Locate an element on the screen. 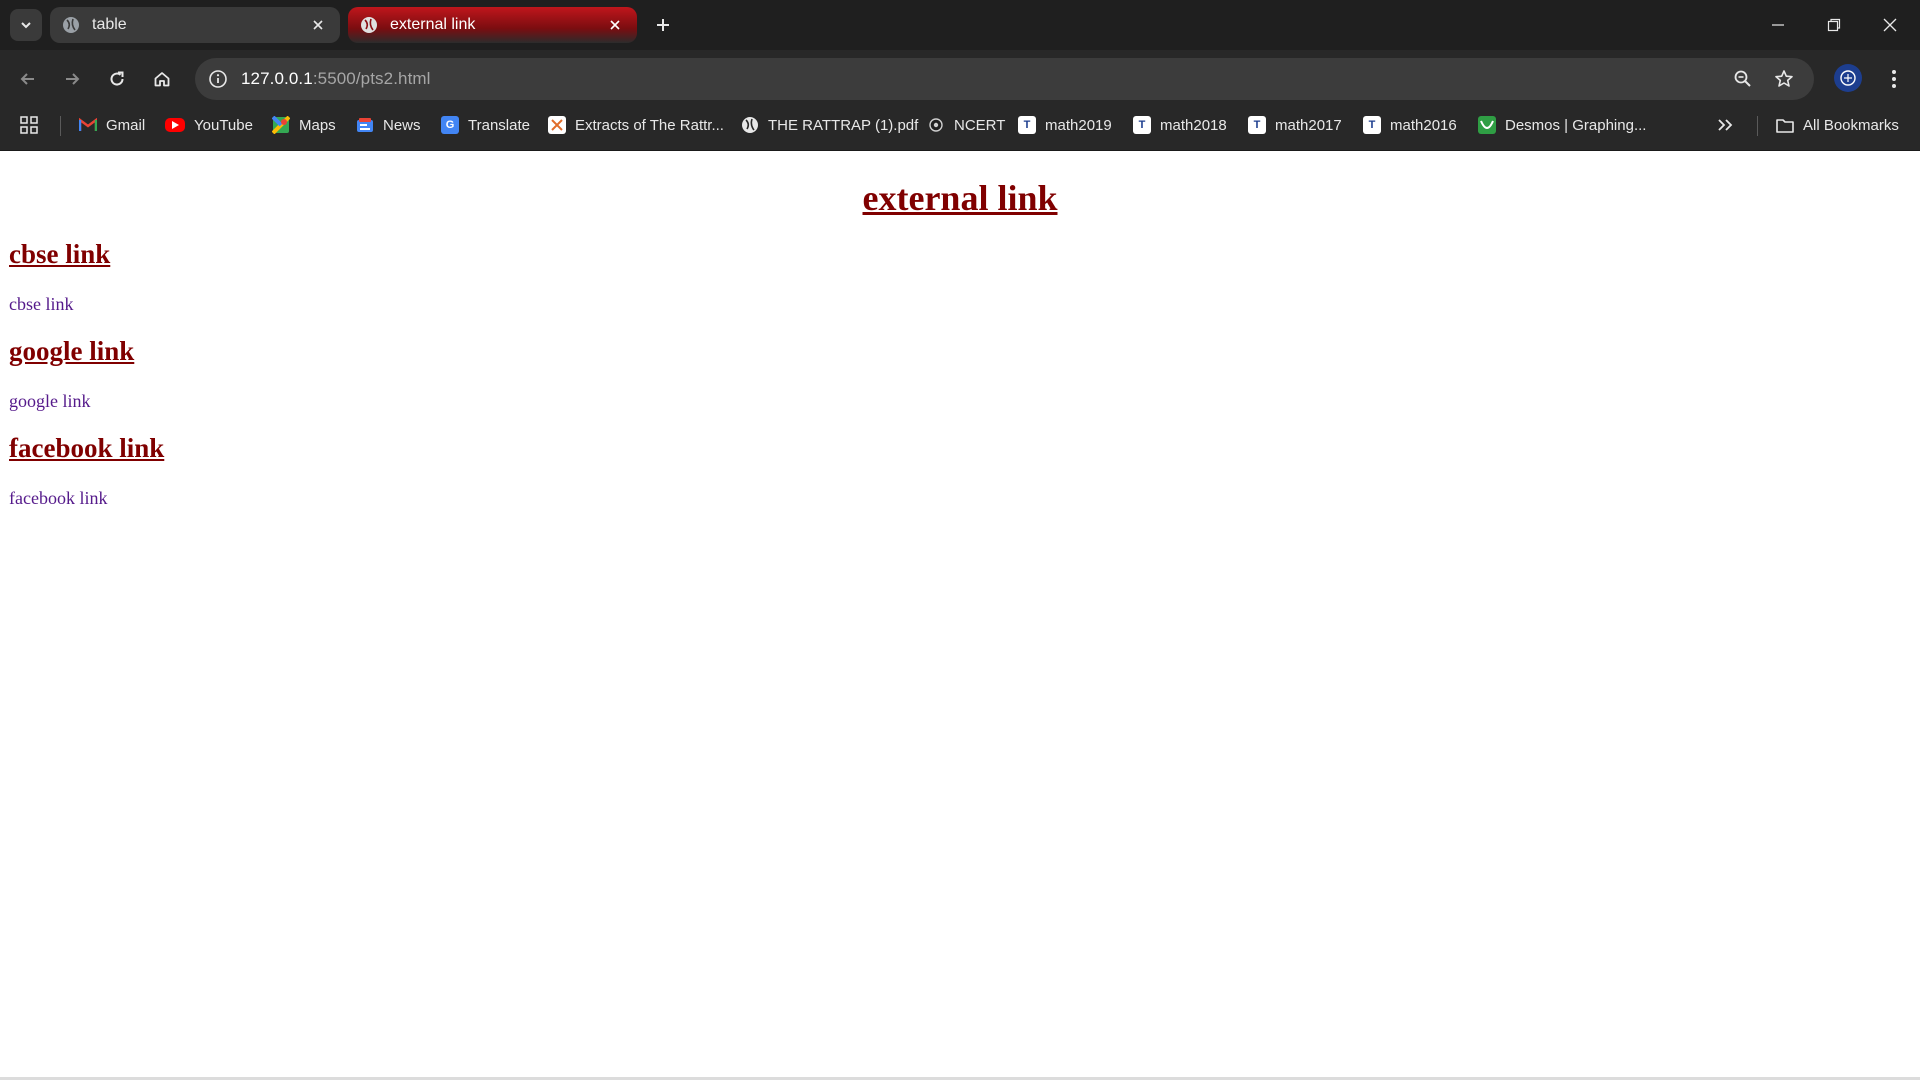 This screenshot has width=1920, height=1080. document-icon is located at coordinates (557, 125).